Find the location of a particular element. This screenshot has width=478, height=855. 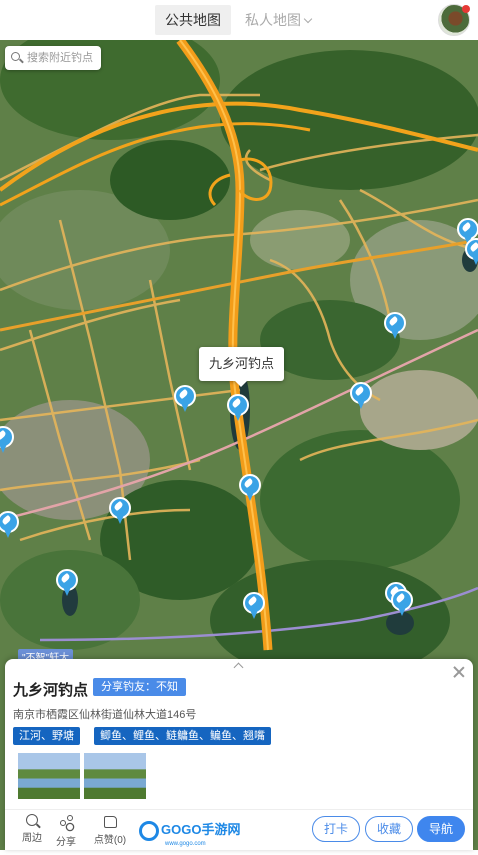

tab-public-map: 公共地图 is located at coordinates (193, 20).